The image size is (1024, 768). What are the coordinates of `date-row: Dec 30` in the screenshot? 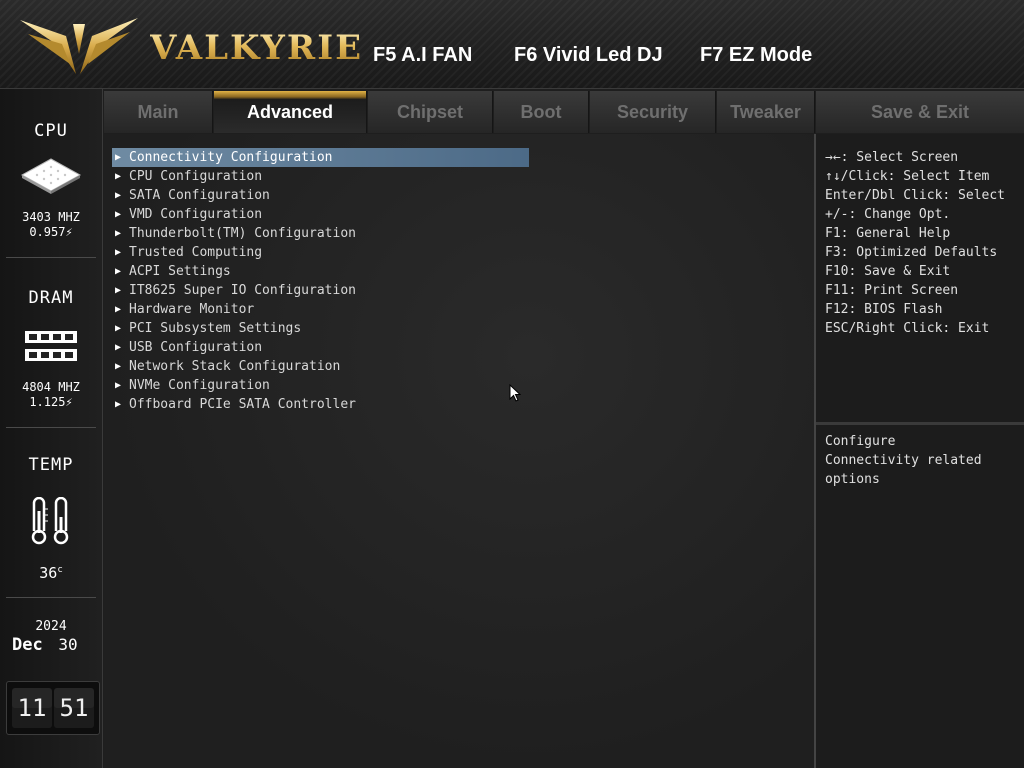 It's located at (45, 645).